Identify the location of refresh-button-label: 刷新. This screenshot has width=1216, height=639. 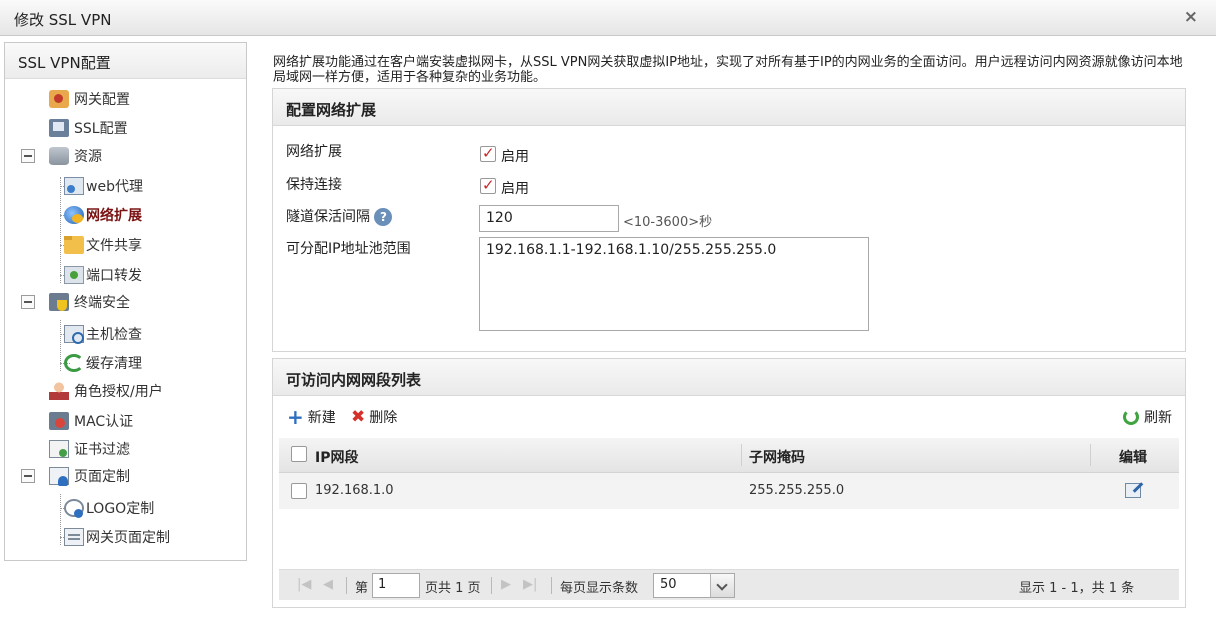
(1158, 418).